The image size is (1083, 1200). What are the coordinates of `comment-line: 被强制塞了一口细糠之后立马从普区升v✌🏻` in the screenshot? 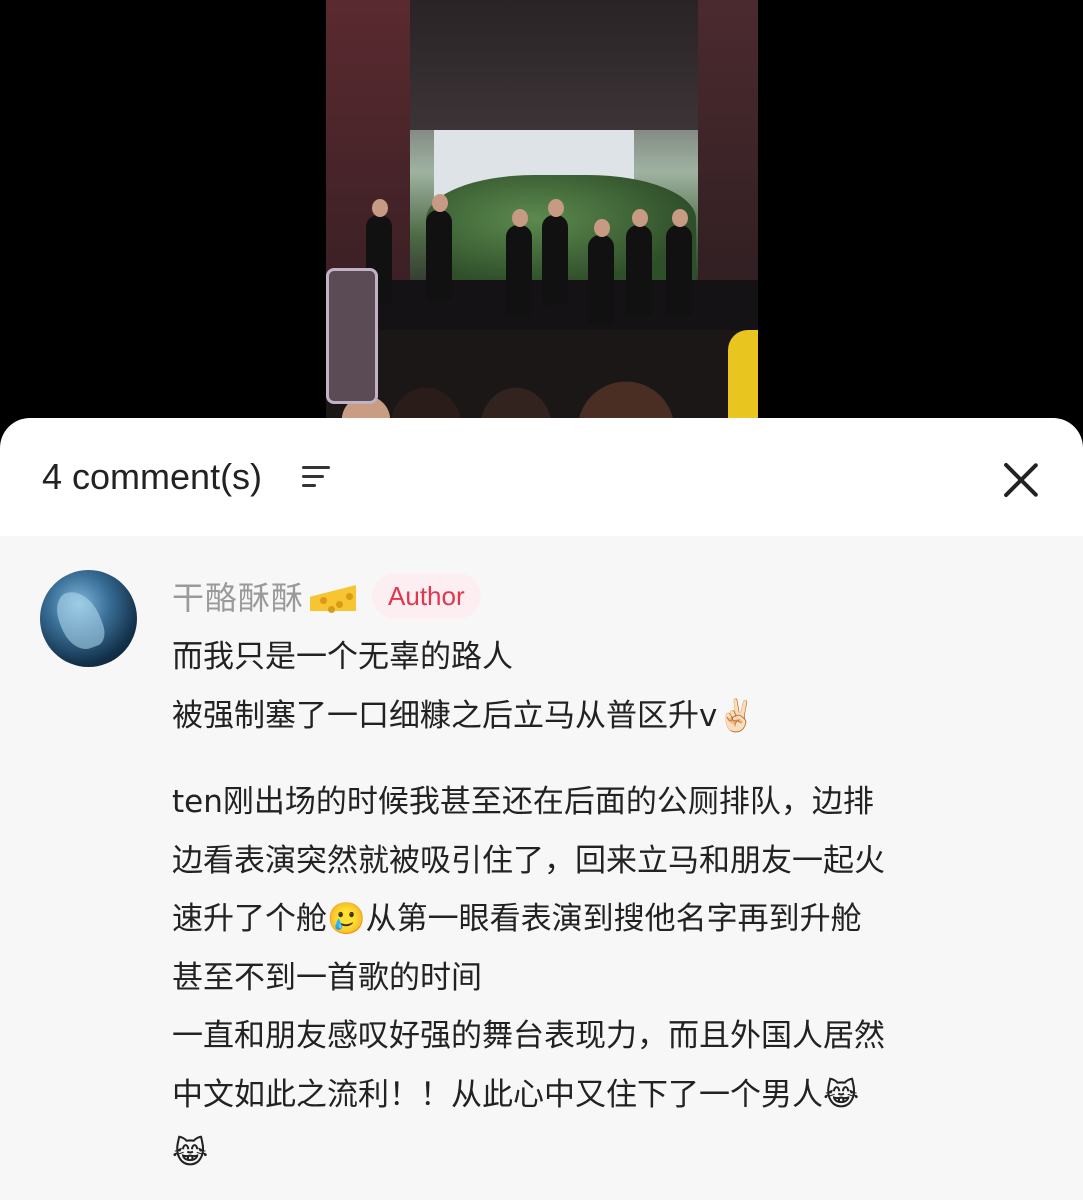 It's located at (464, 715).